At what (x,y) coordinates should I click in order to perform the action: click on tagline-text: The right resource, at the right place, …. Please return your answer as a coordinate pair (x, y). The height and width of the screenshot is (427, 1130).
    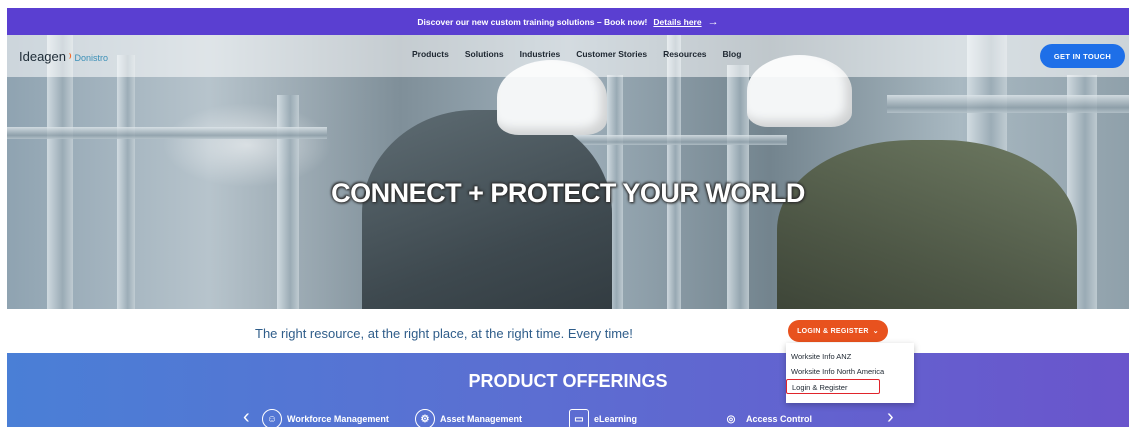
    Looking at the image, I should click on (444, 333).